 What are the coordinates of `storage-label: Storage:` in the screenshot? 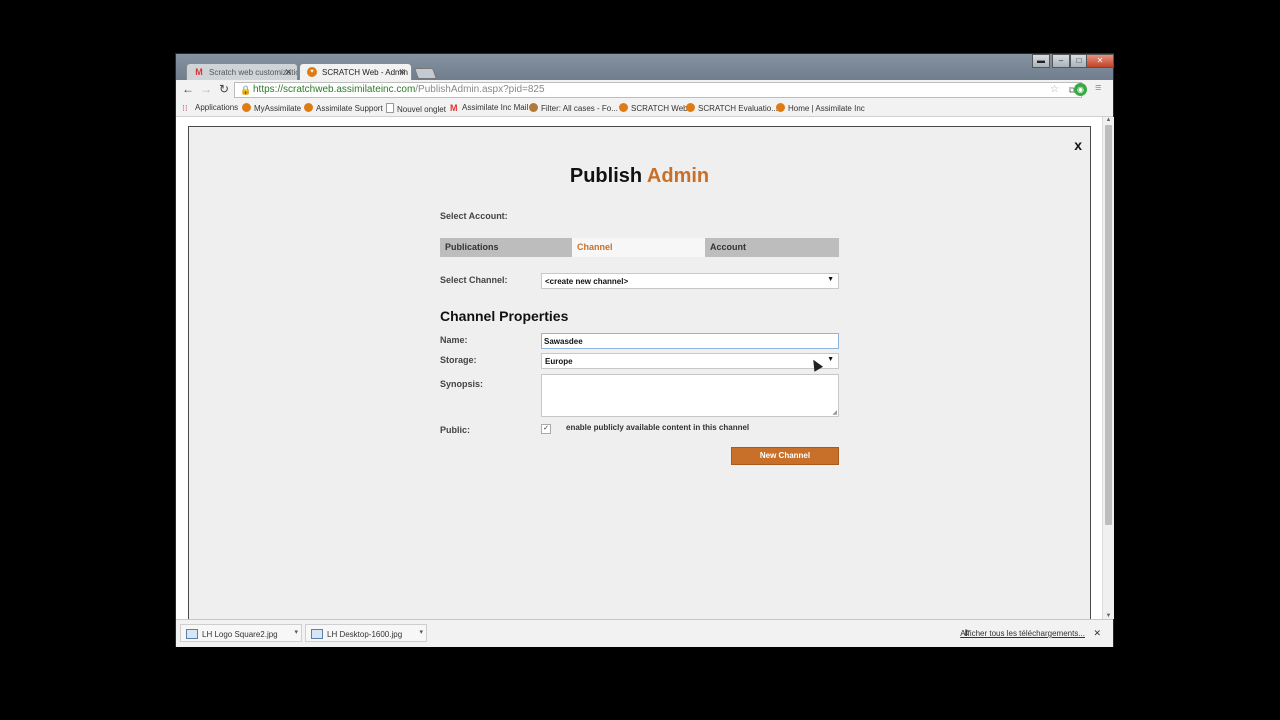 It's located at (458, 360).